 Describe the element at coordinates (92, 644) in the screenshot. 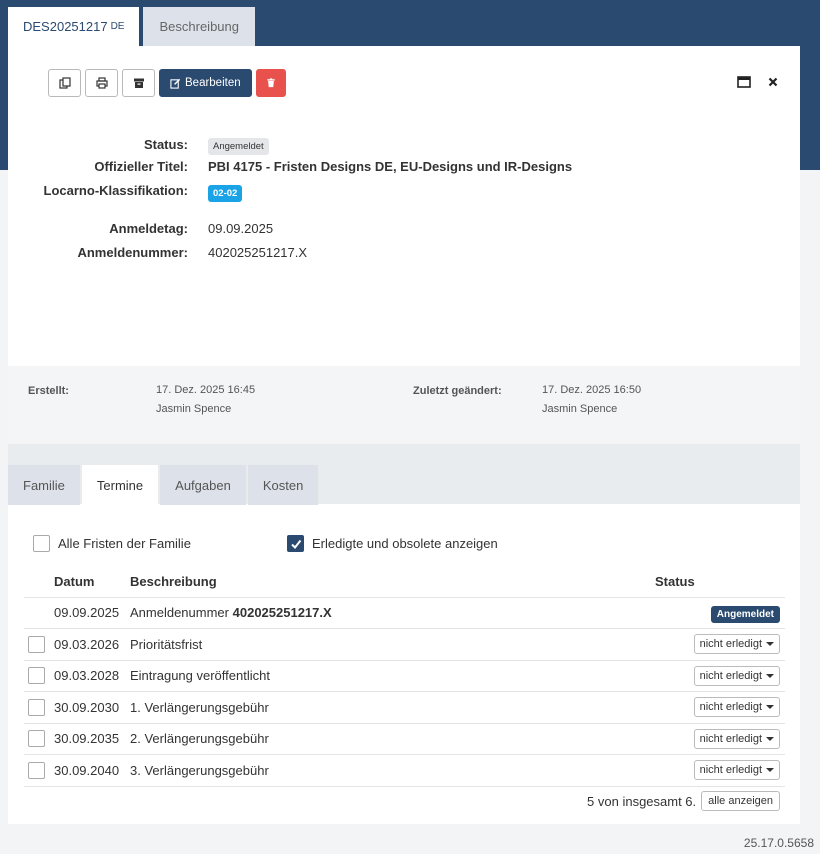

I see `row-date: 09.03.2026` at that location.